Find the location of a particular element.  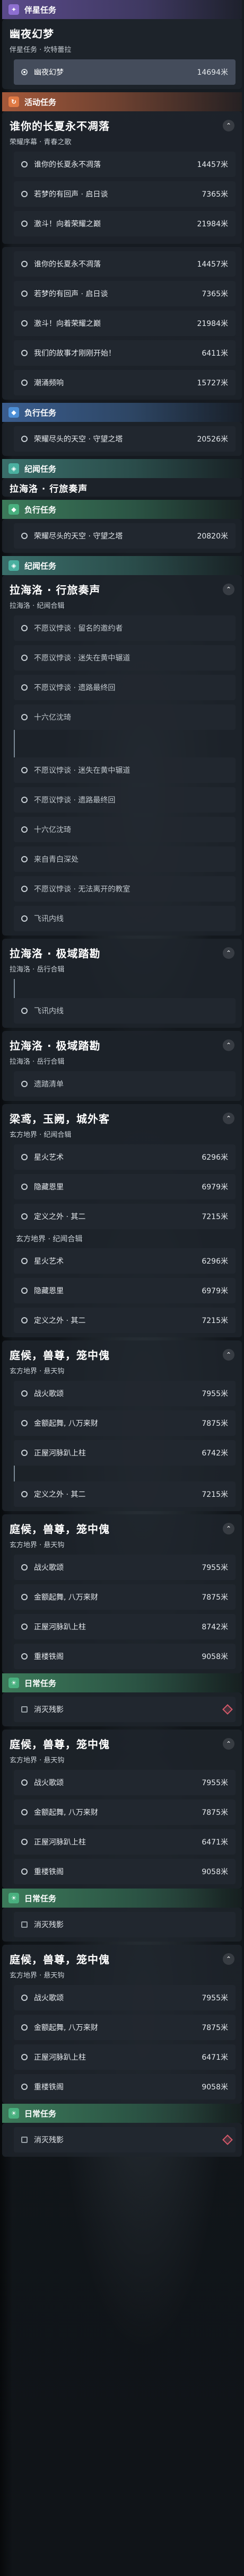

quest-row: 潮涌频响 15727米 is located at coordinates (125, 382).